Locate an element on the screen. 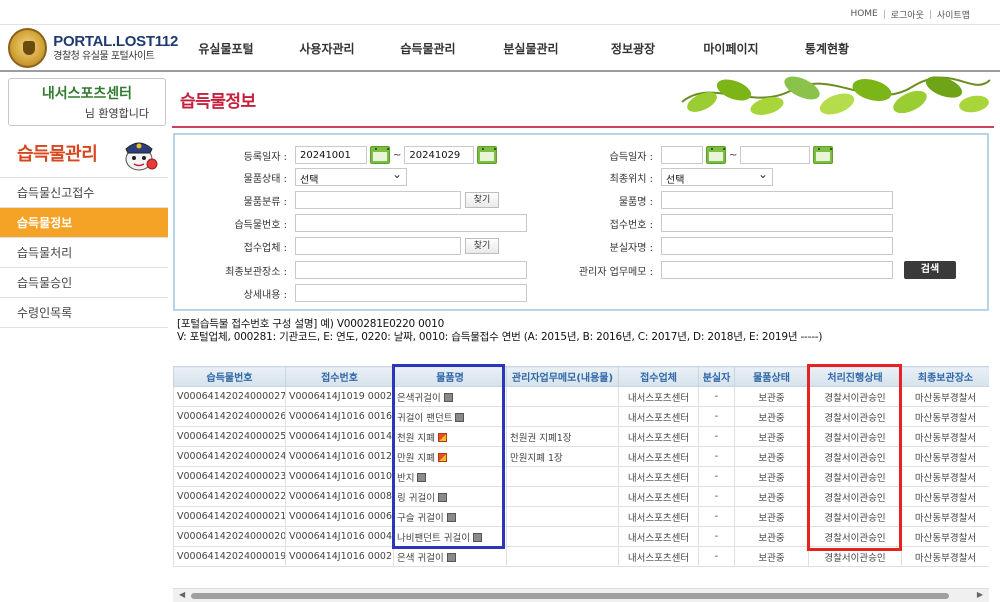  progress-status-cell: 경찰서이관승인 is located at coordinates (855, 536).